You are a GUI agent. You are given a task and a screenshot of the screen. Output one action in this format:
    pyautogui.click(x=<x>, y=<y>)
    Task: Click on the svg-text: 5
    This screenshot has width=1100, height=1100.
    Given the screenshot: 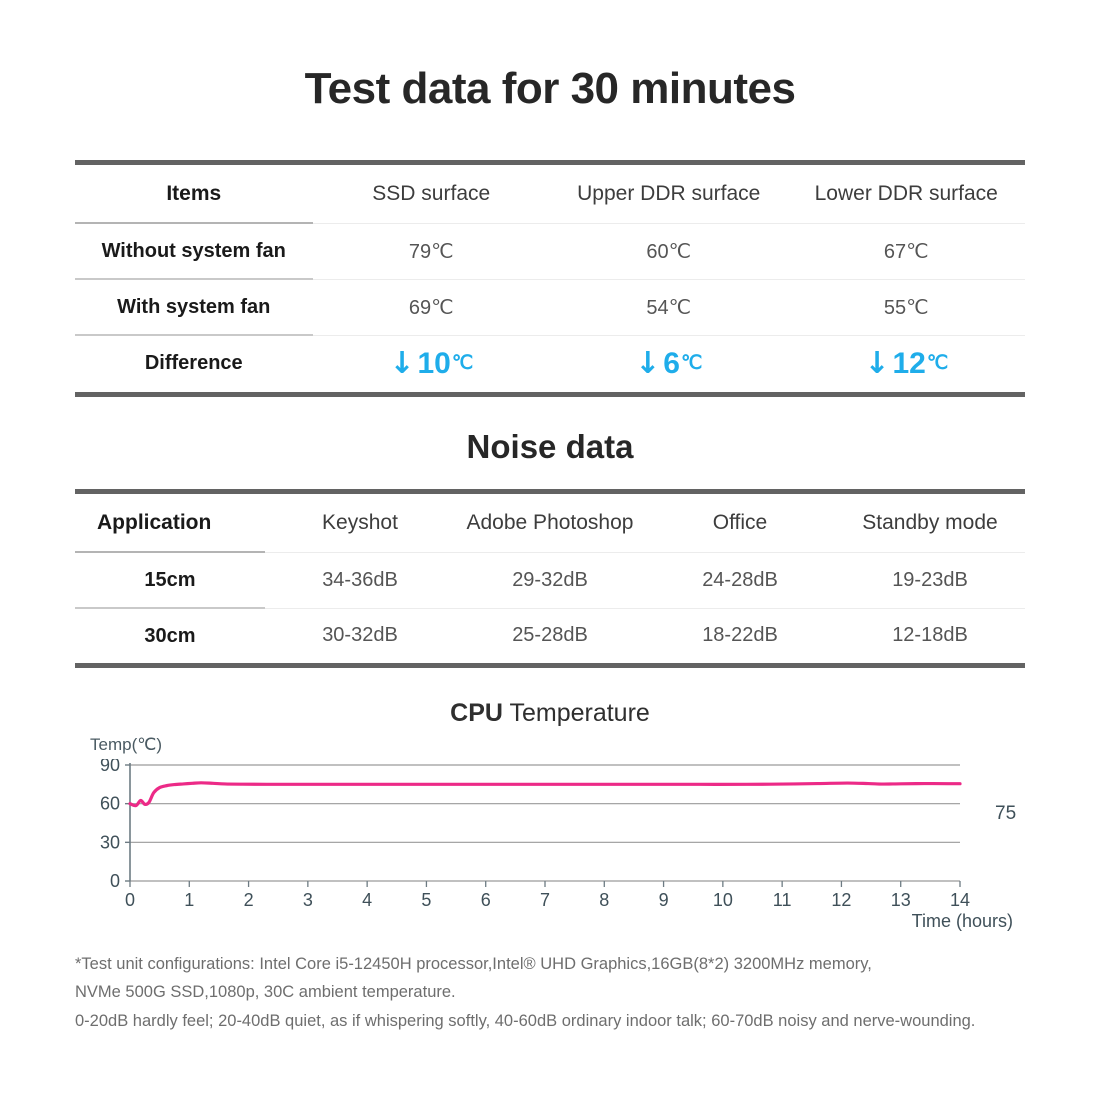 What is the action you would take?
    pyautogui.click(x=426, y=899)
    